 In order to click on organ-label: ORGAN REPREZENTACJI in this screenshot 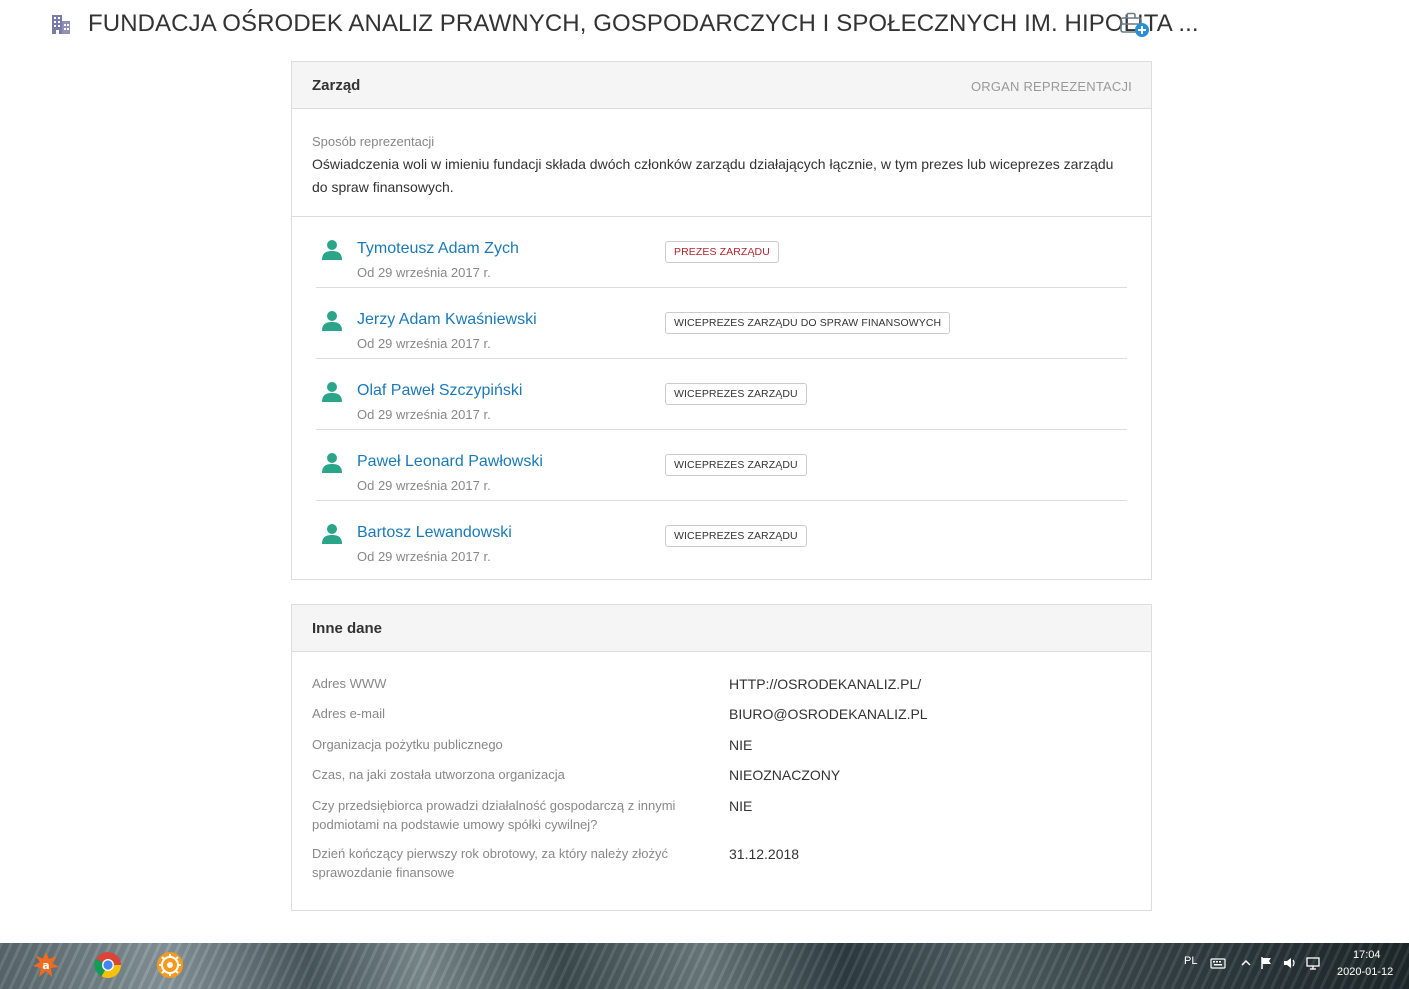, I will do `click(1051, 86)`.